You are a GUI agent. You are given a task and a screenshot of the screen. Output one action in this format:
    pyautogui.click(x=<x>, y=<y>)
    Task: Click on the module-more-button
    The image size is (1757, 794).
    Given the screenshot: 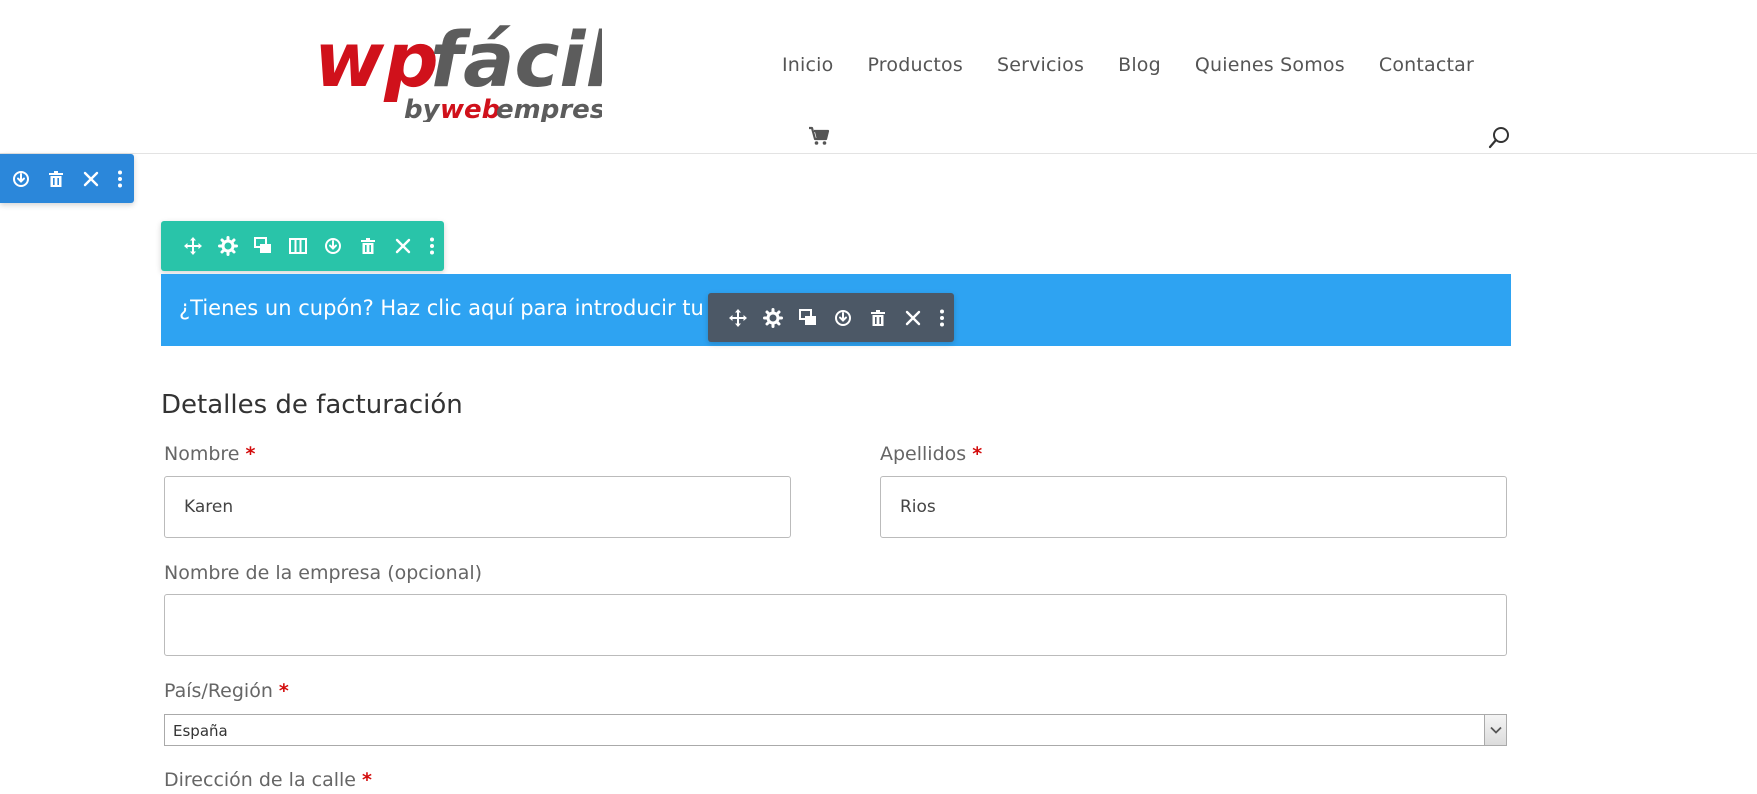 What is the action you would take?
    pyautogui.click(x=942, y=317)
    